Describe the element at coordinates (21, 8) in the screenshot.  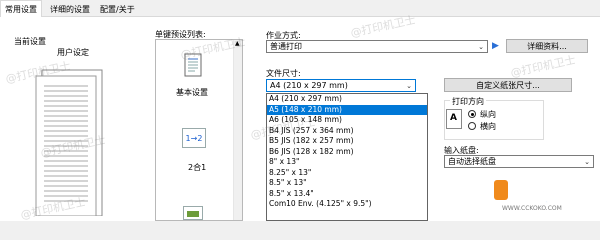
I see `tab-common-settings: 常用设置` at that location.